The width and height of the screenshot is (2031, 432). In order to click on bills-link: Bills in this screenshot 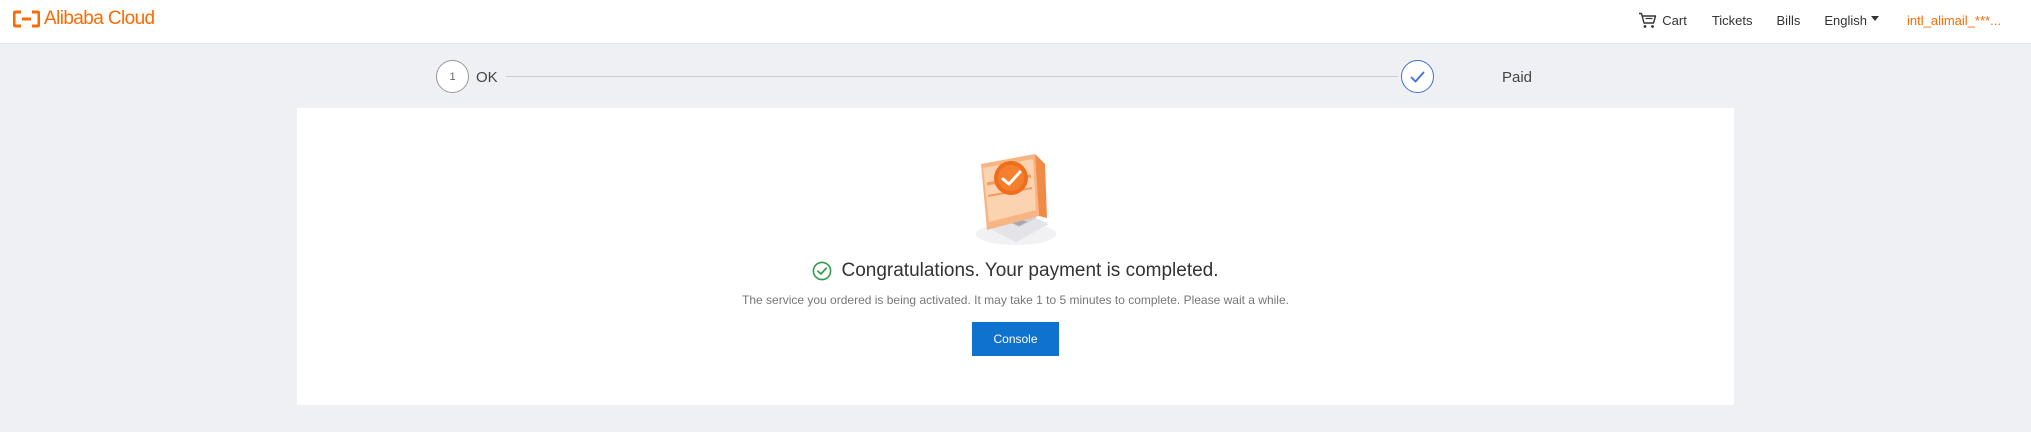, I will do `click(1789, 20)`.